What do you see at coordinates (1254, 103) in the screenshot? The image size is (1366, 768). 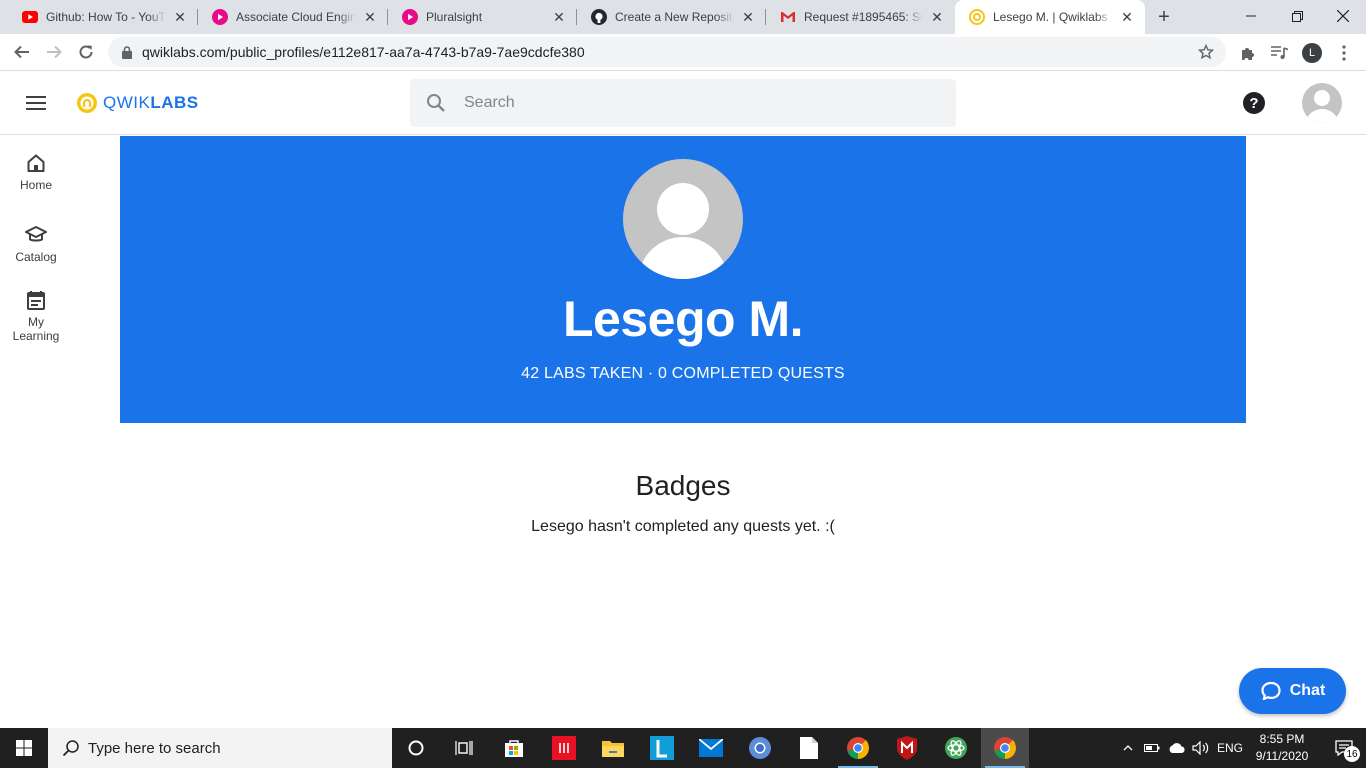 I see `help-icon: ?` at bounding box center [1254, 103].